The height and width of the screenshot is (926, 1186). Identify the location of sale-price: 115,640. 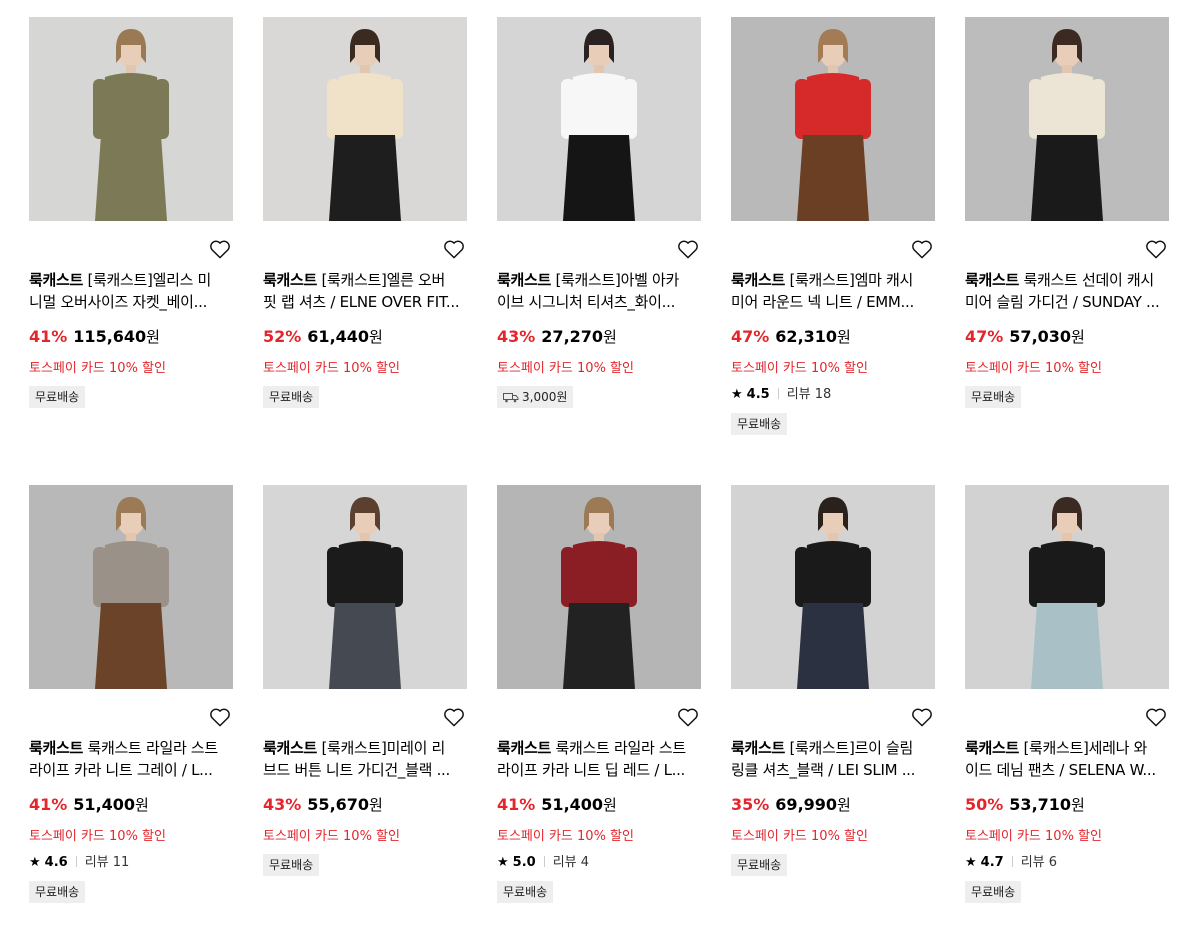
(110, 336).